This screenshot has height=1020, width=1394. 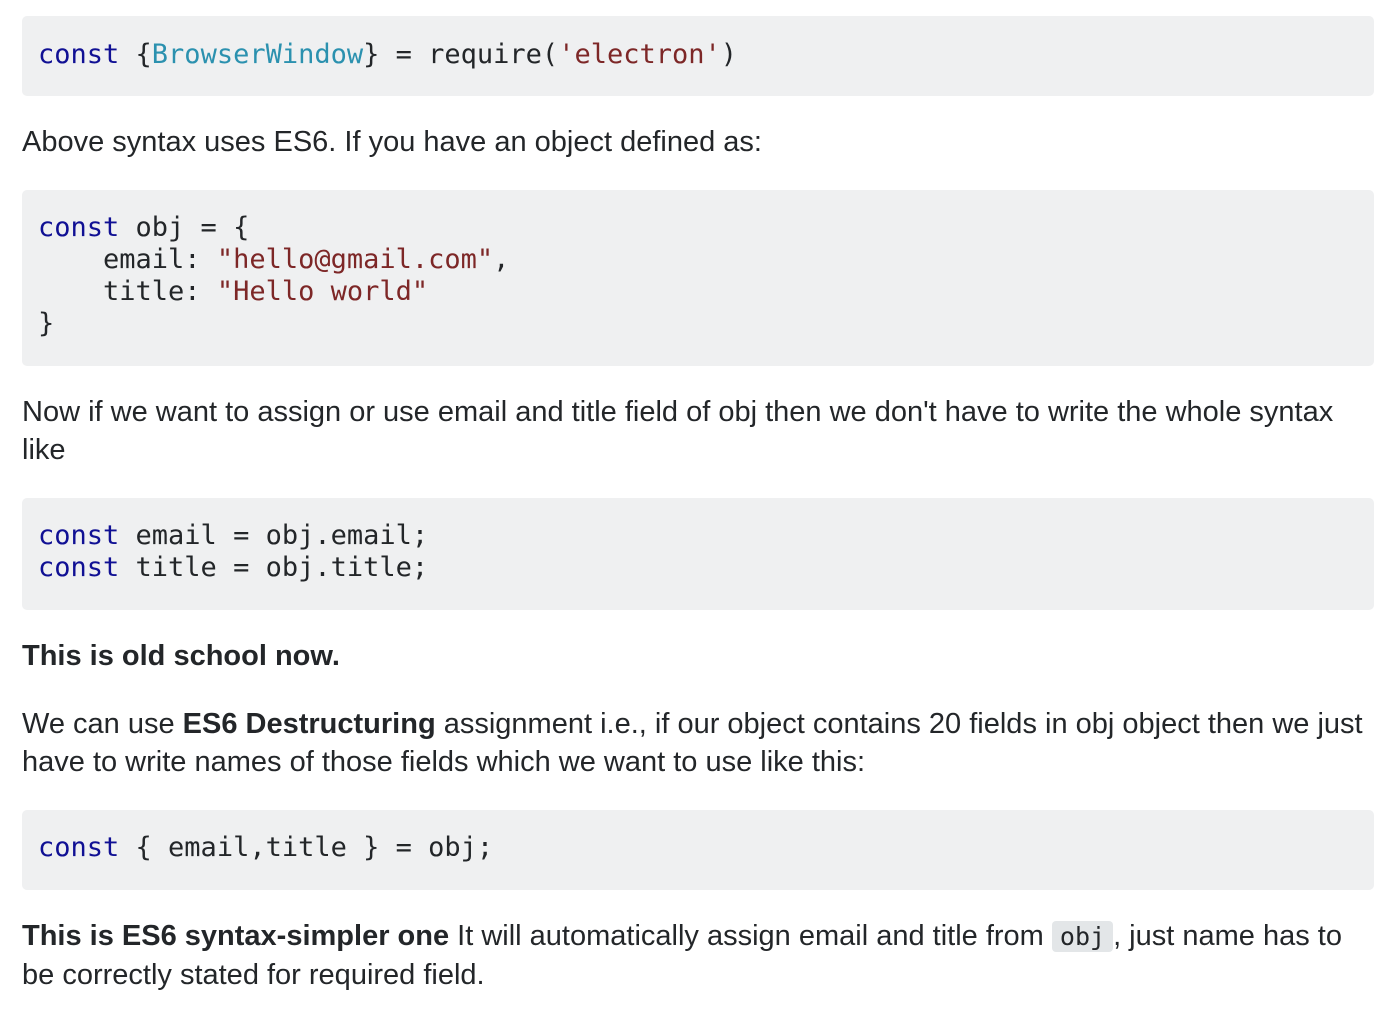 What do you see at coordinates (1082, 936) in the screenshot?
I see `inline-code: obj` at bounding box center [1082, 936].